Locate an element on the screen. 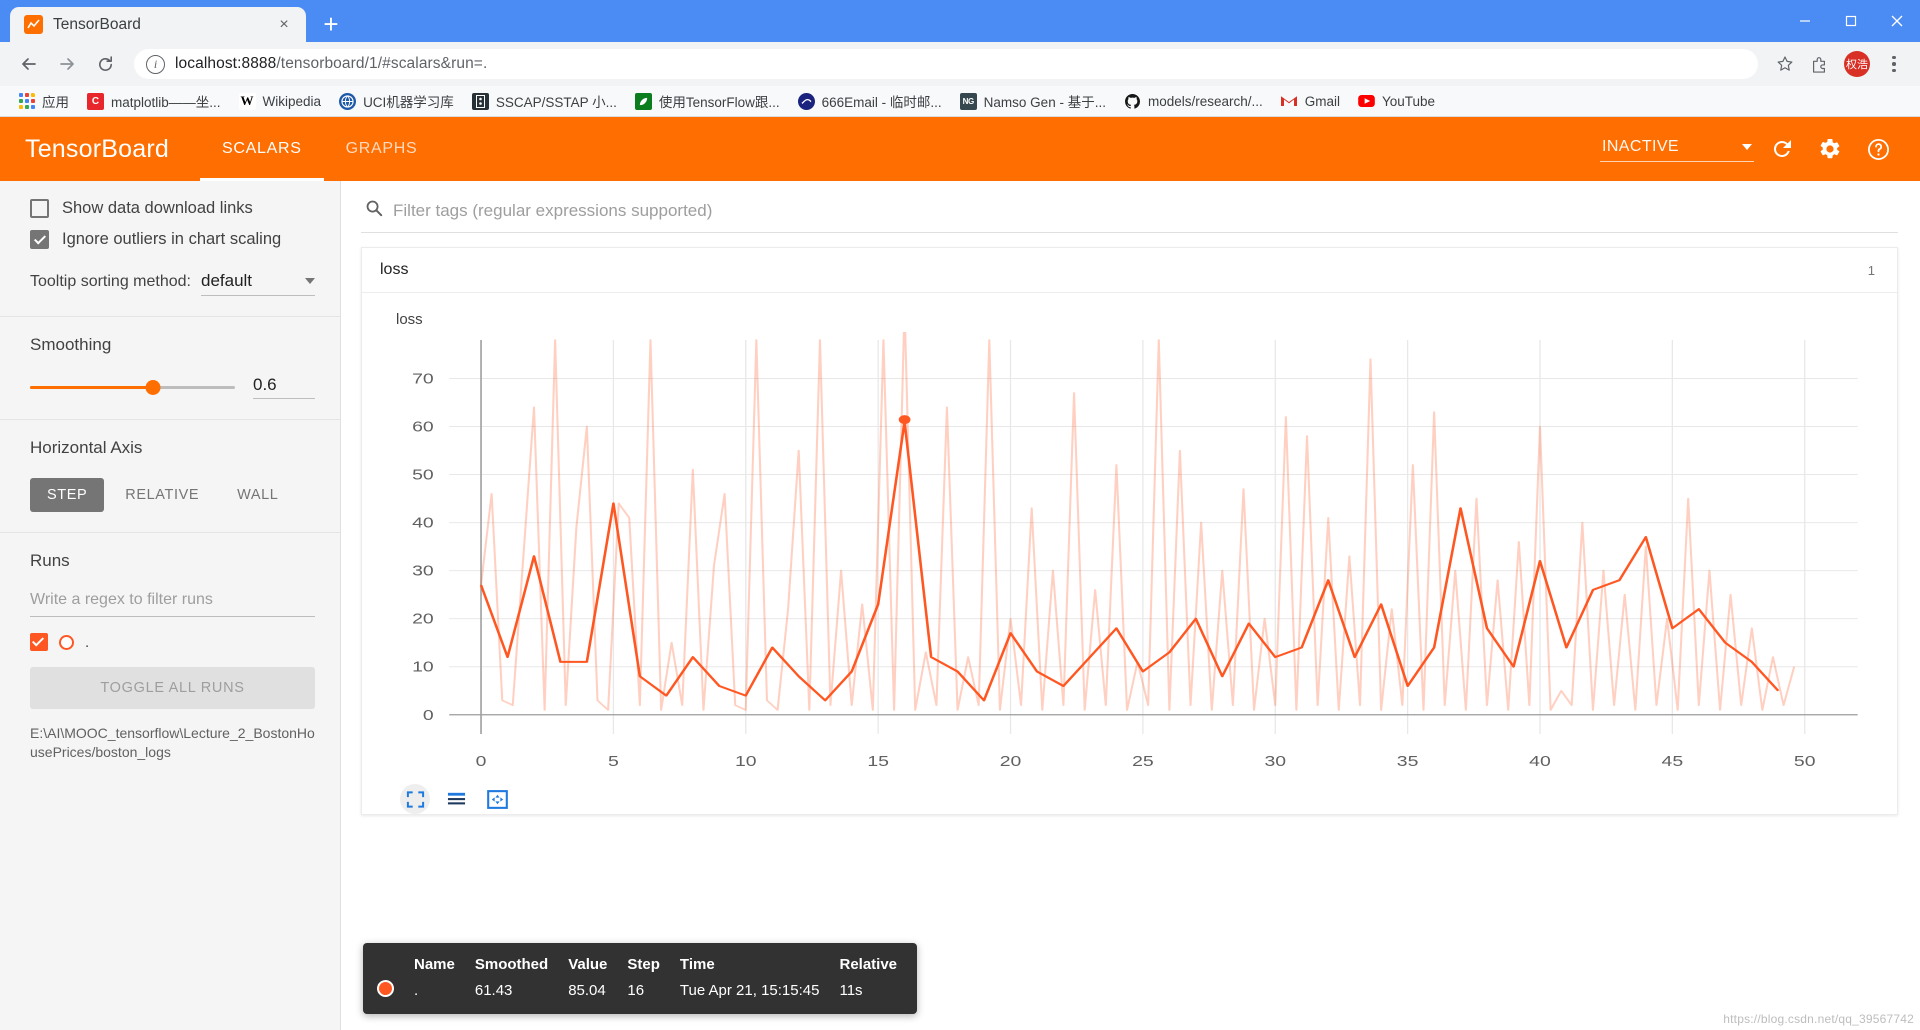 The image size is (1920, 1030). youtube-icon is located at coordinates (1366, 101).